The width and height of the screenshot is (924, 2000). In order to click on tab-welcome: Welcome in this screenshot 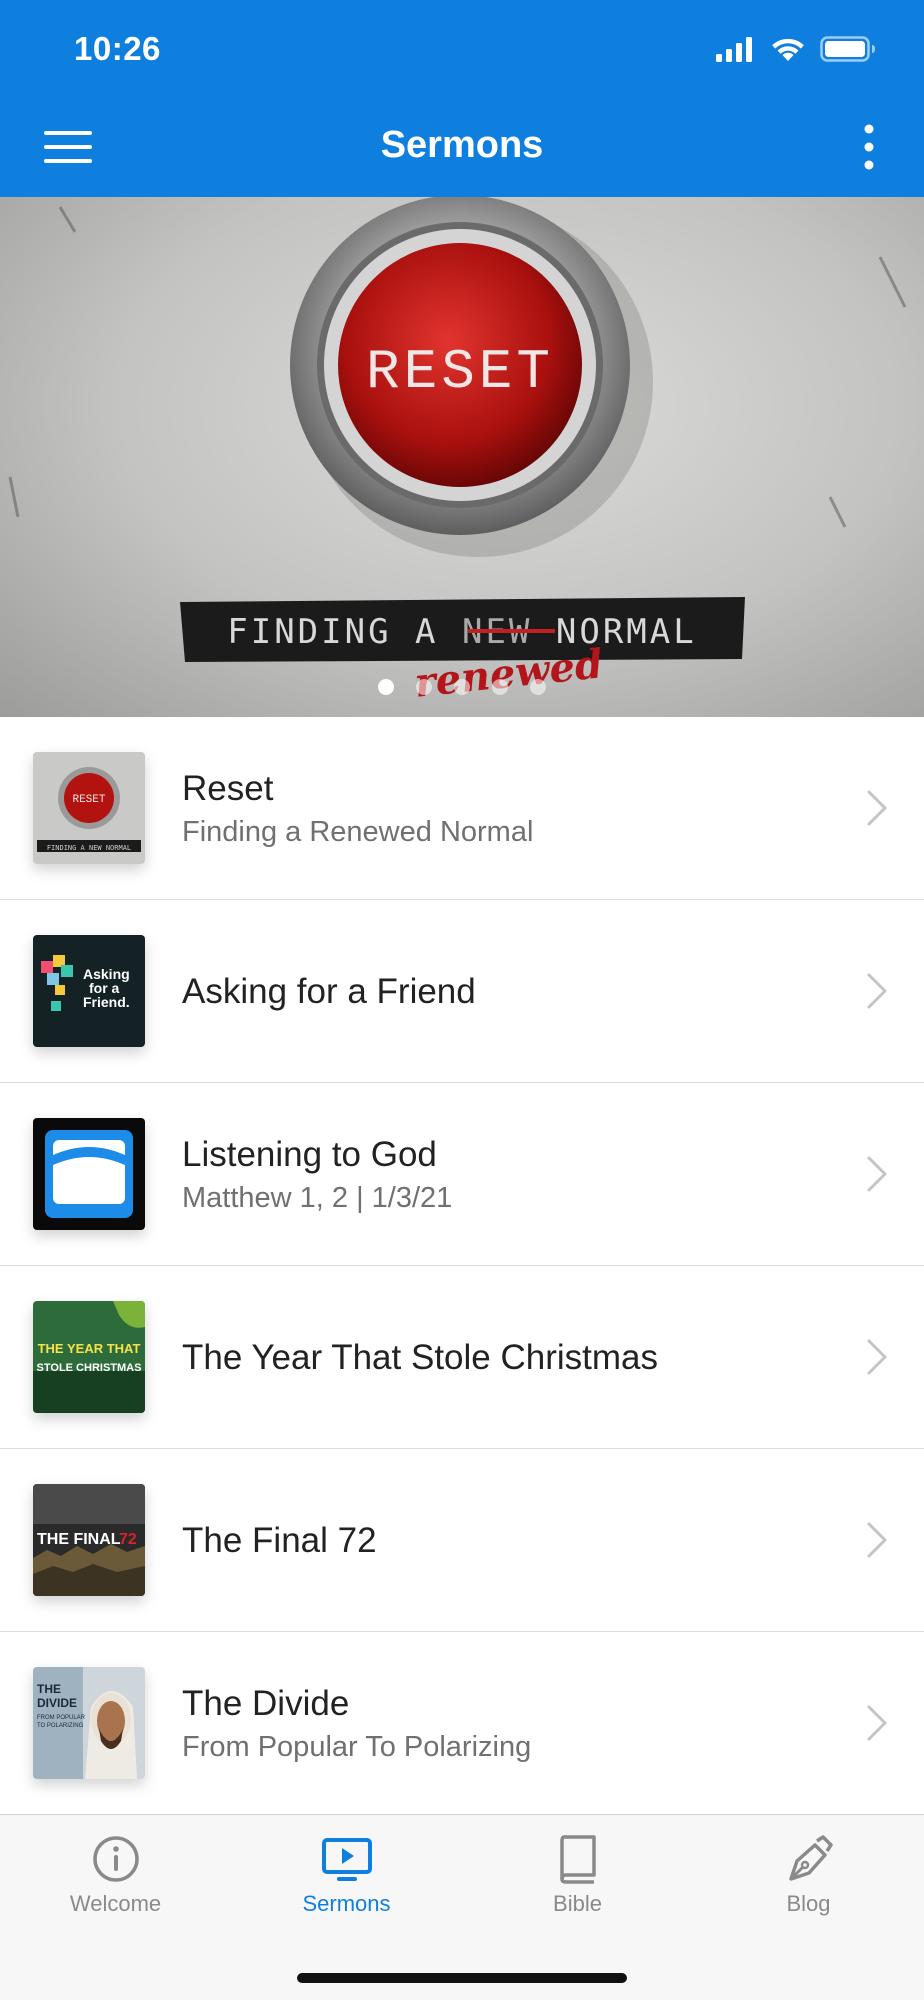, I will do `click(115, 1875)`.